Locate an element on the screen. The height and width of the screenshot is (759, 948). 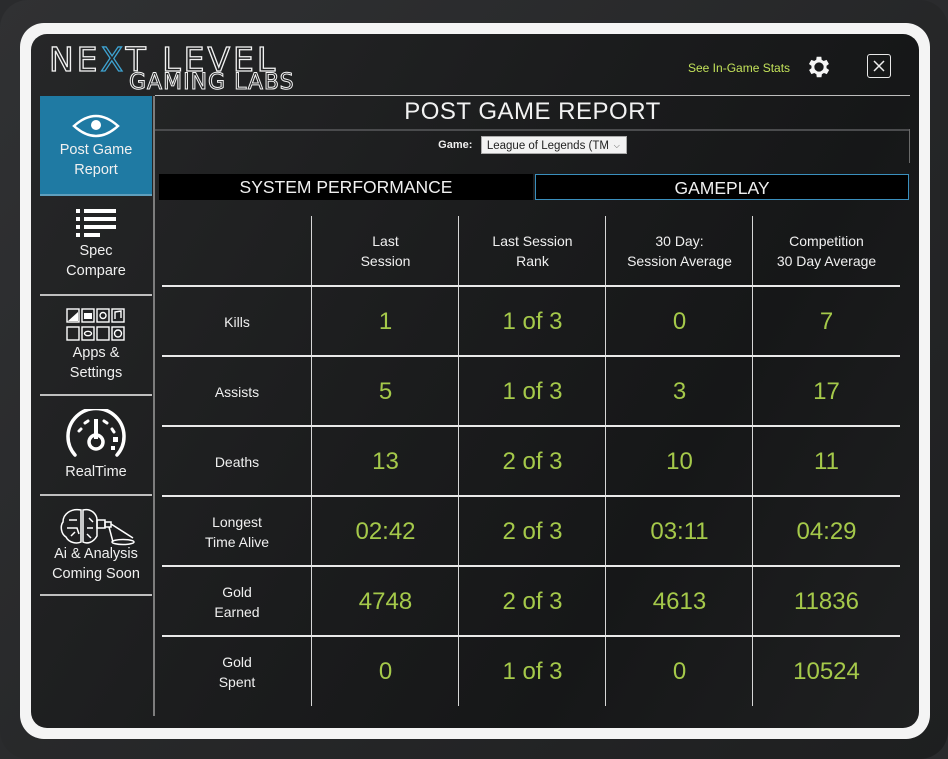
column-header-line: Session is located at coordinates (385, 261).